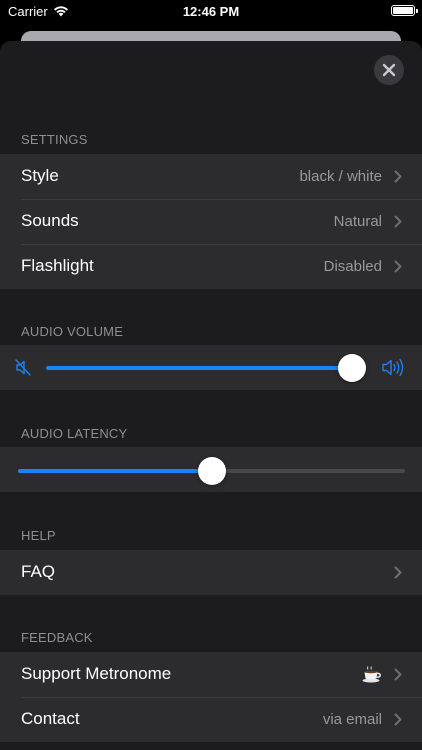 This screenshot has width=422, height=750. What do you see at coordinates (352, 266) in the screenshot?
I see `row-value: Disabled` at bounding box center [352, 266].